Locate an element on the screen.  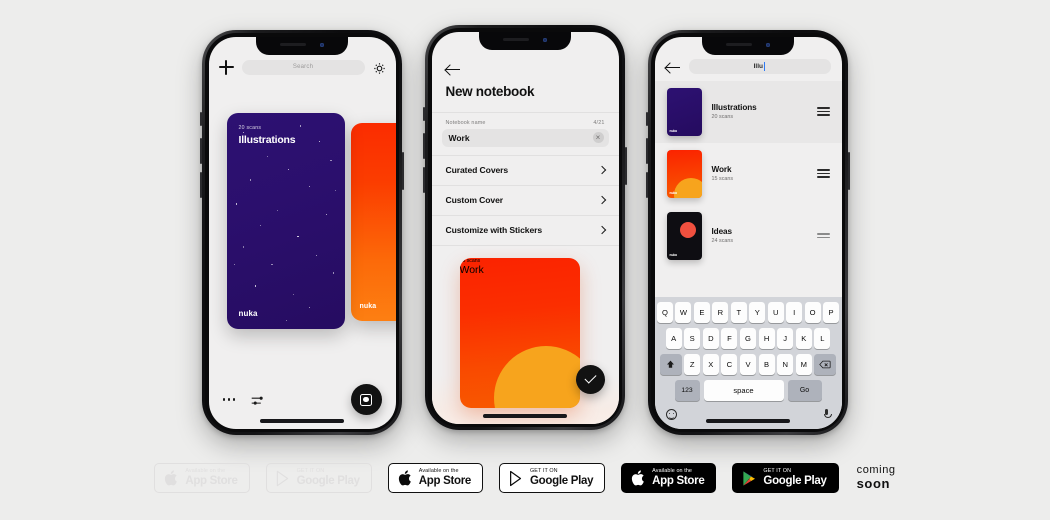
key-w: W is located at coordinates (683, 312).